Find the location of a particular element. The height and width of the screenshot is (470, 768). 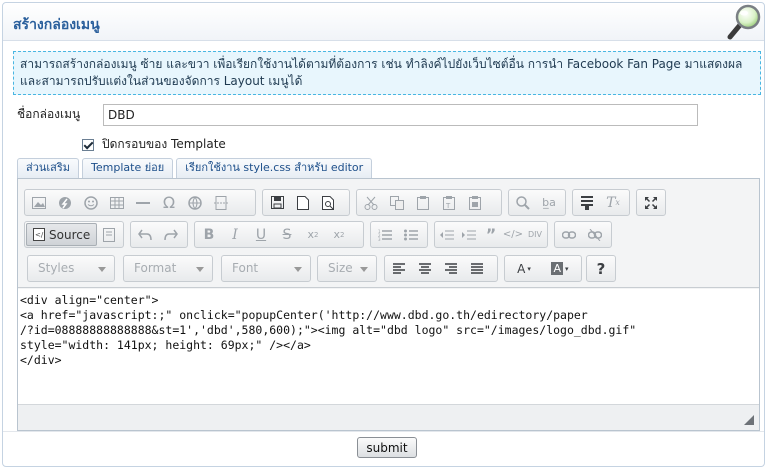

italic-icon: I is located at coordinates (235, 234).